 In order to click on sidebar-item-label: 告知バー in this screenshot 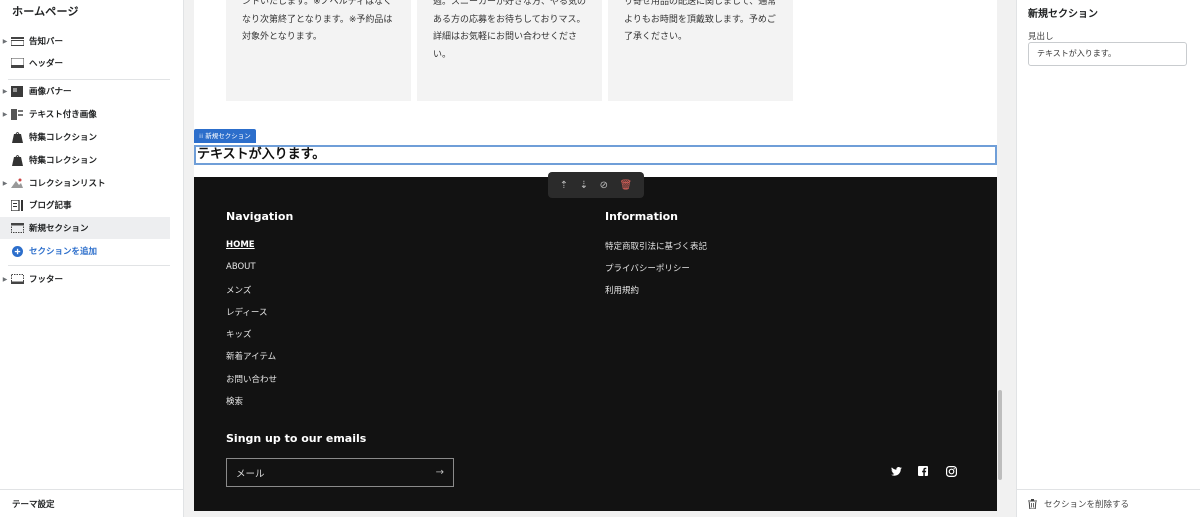, I will do `click(46, 42)`.